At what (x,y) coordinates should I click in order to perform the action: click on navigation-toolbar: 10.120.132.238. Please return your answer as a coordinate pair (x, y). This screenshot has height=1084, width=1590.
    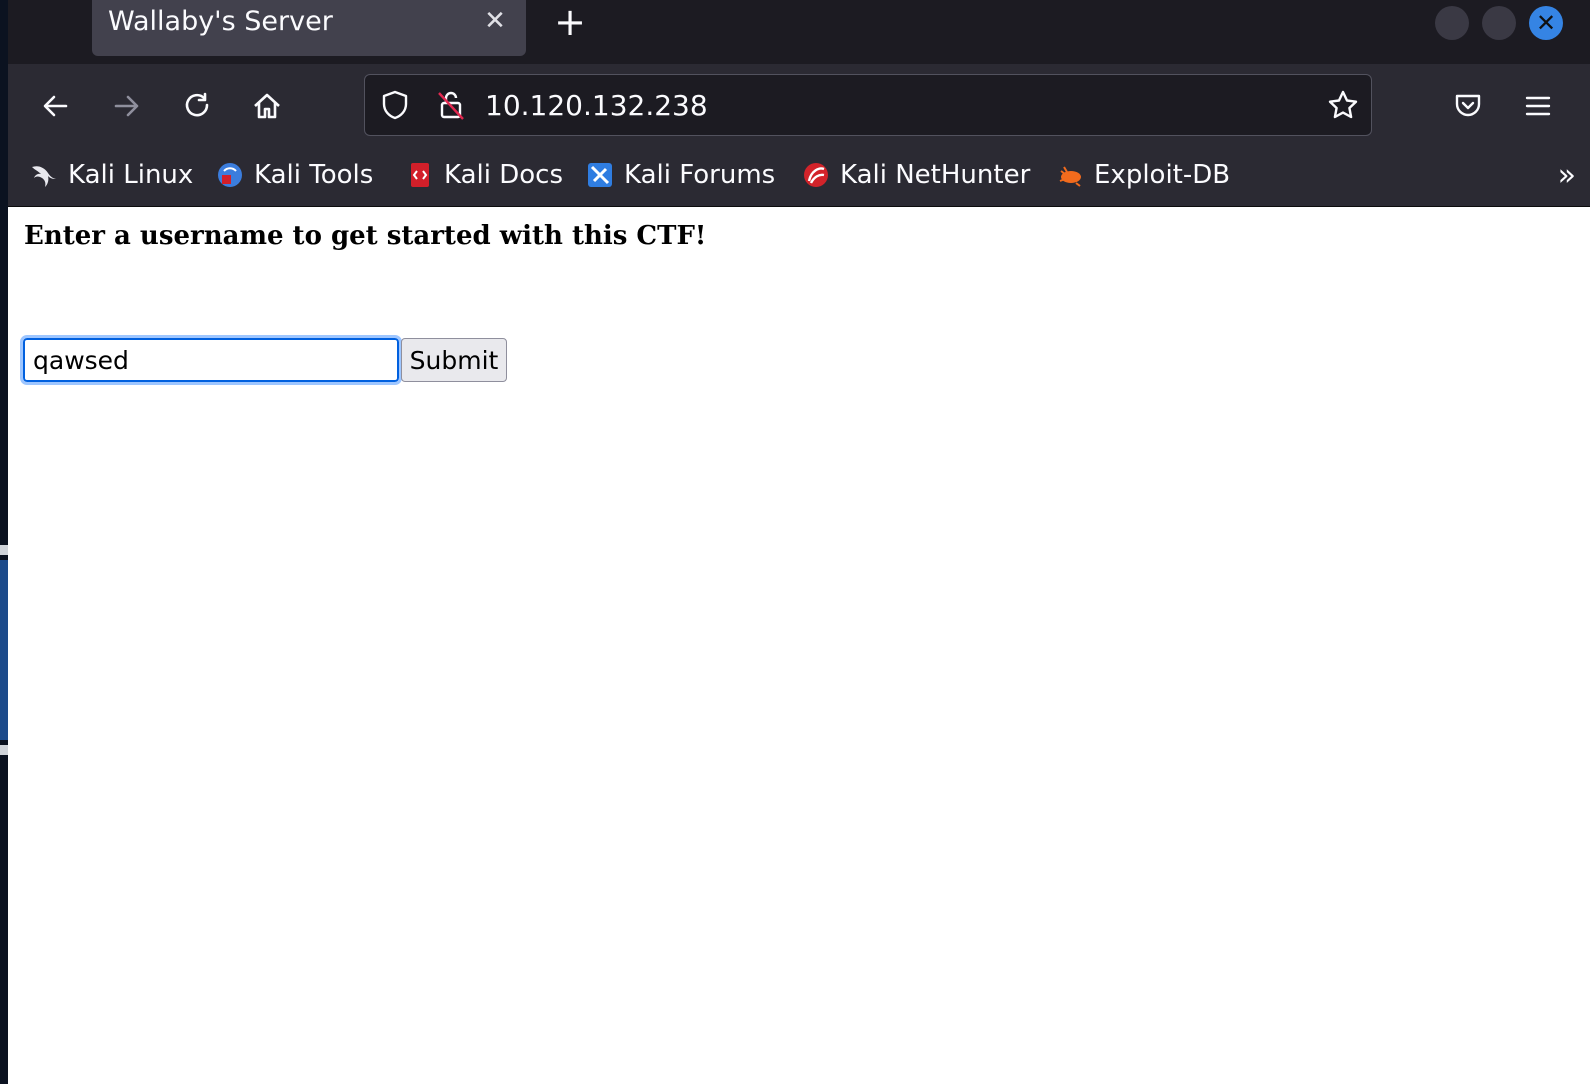
    Looking at the image, I should click on (799, 105).